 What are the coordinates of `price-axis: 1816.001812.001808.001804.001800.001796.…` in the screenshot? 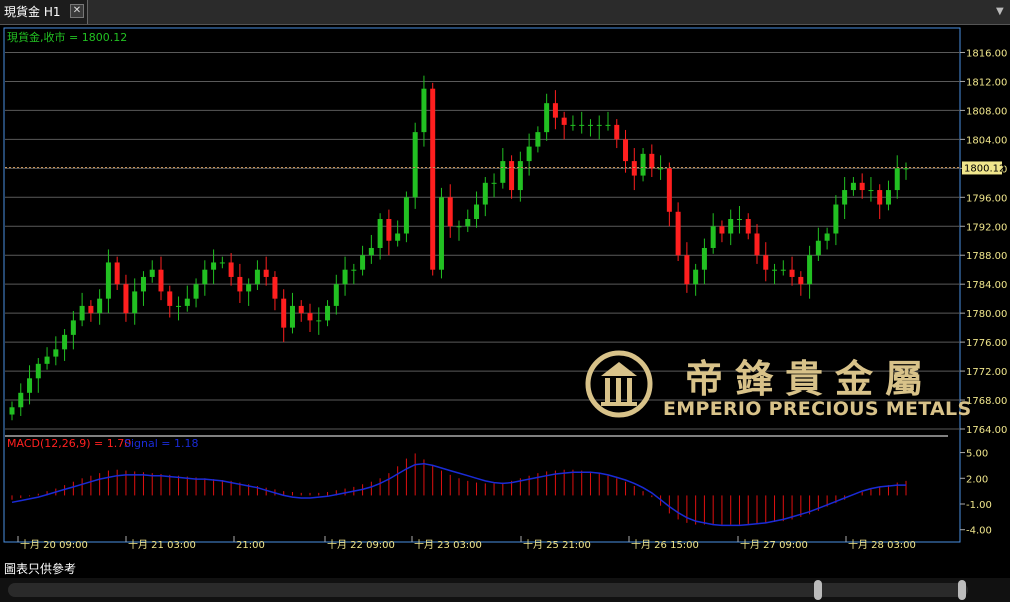 It's located at (983, 242).